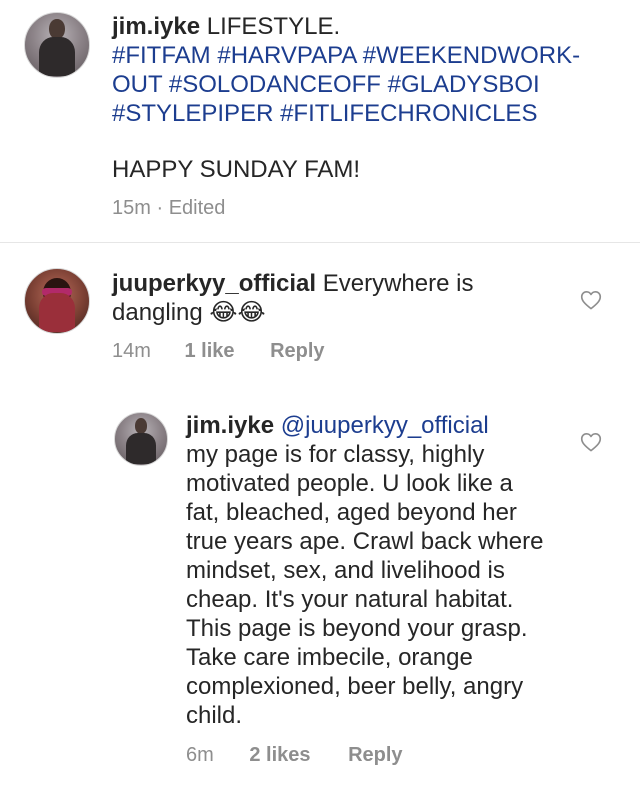  What do you see at coordinates (398, 283) in the screenshot?
I see `comment-text-1: Everywhere is` at bounding box center [398, 283].